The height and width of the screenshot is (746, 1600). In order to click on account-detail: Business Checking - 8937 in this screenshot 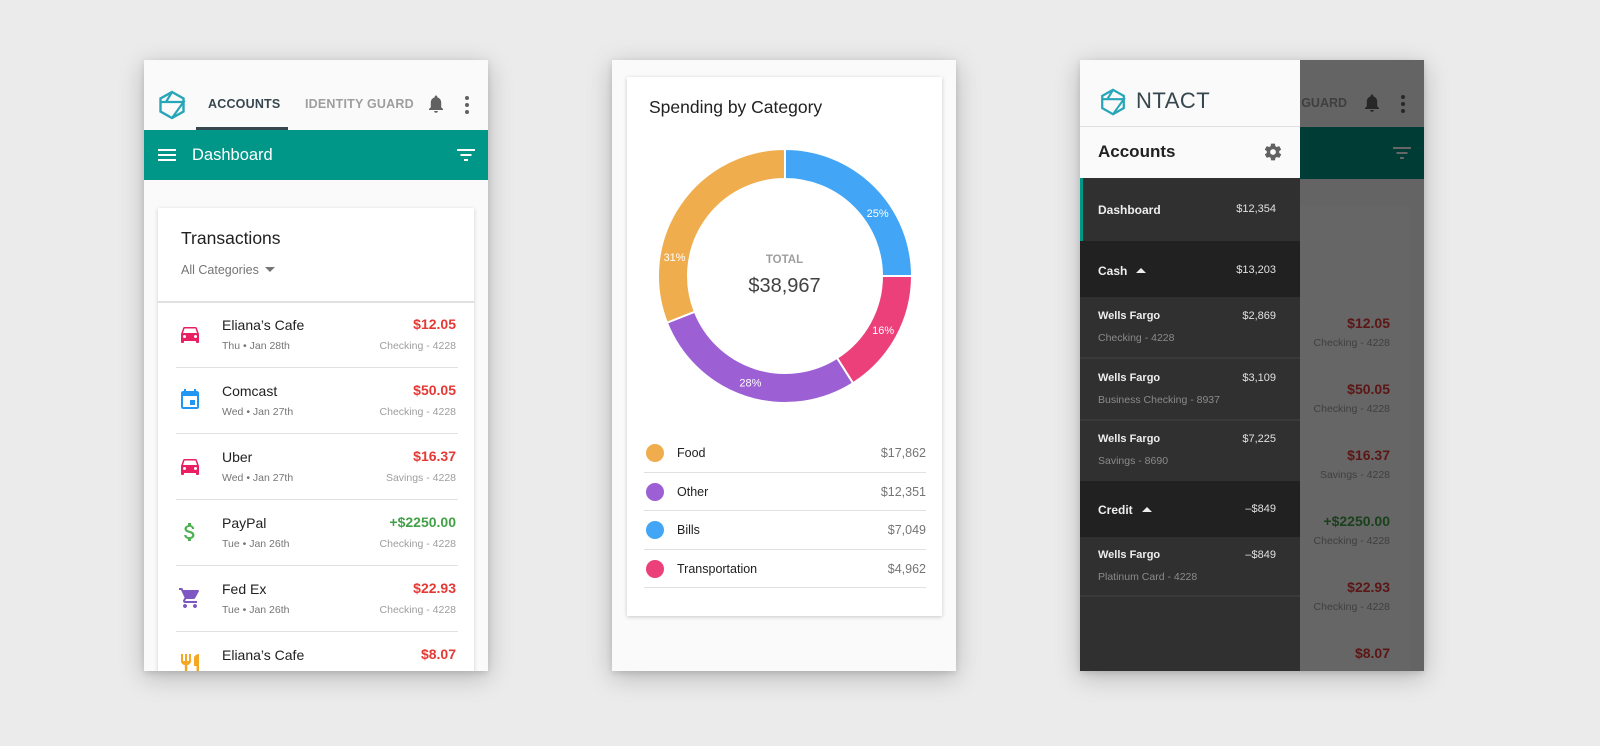, I will do `click(1159, 400)`.